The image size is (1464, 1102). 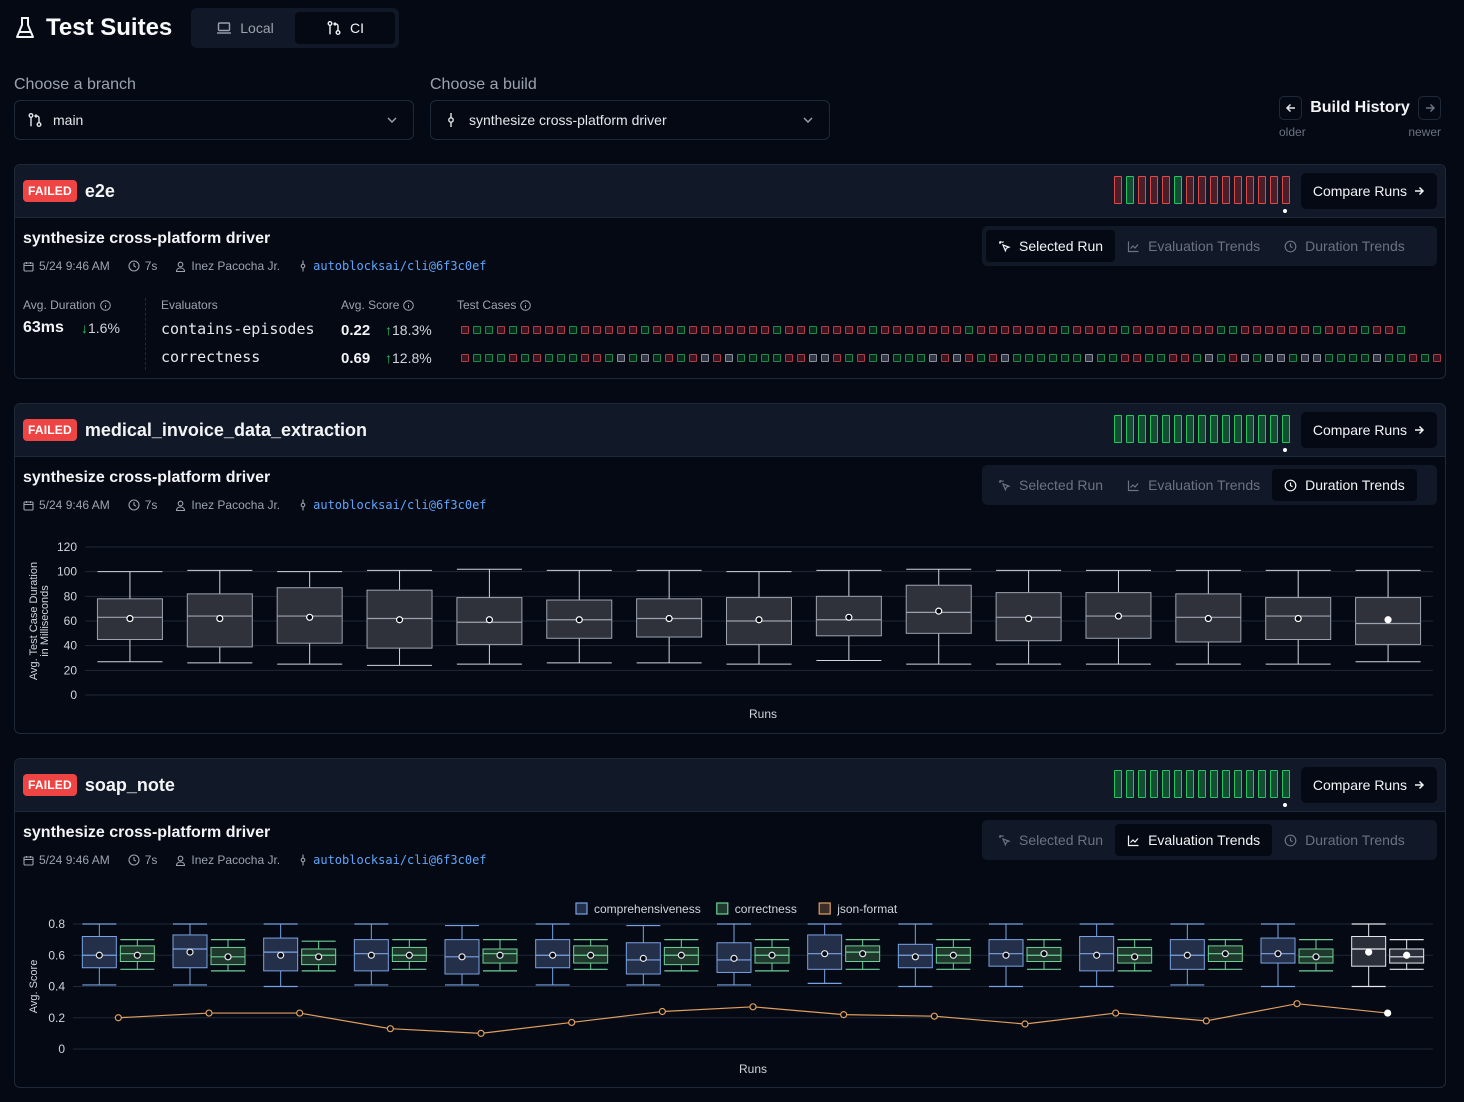 I want to click on compare-runs-button: Compare Runs, so click(x=1368, y=430).